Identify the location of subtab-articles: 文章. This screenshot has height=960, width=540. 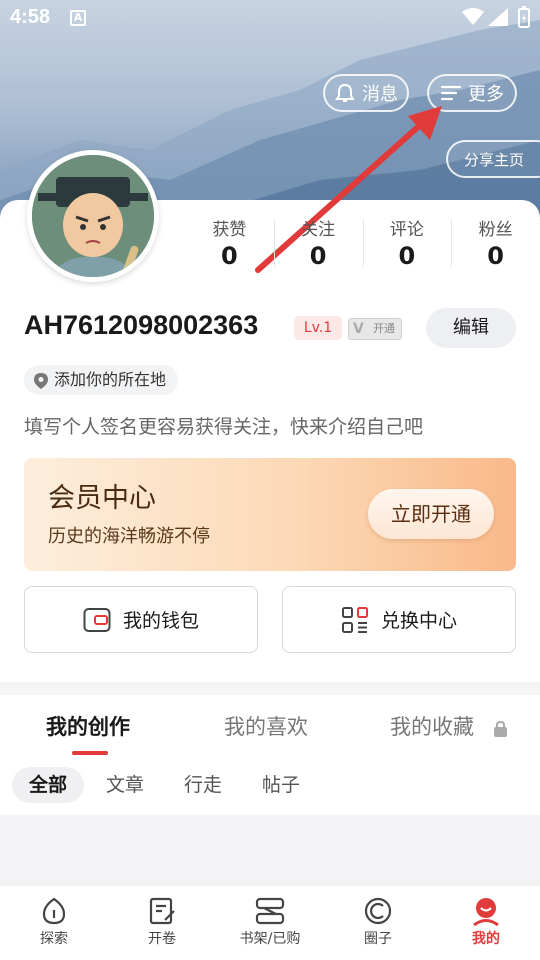
(125, 785).